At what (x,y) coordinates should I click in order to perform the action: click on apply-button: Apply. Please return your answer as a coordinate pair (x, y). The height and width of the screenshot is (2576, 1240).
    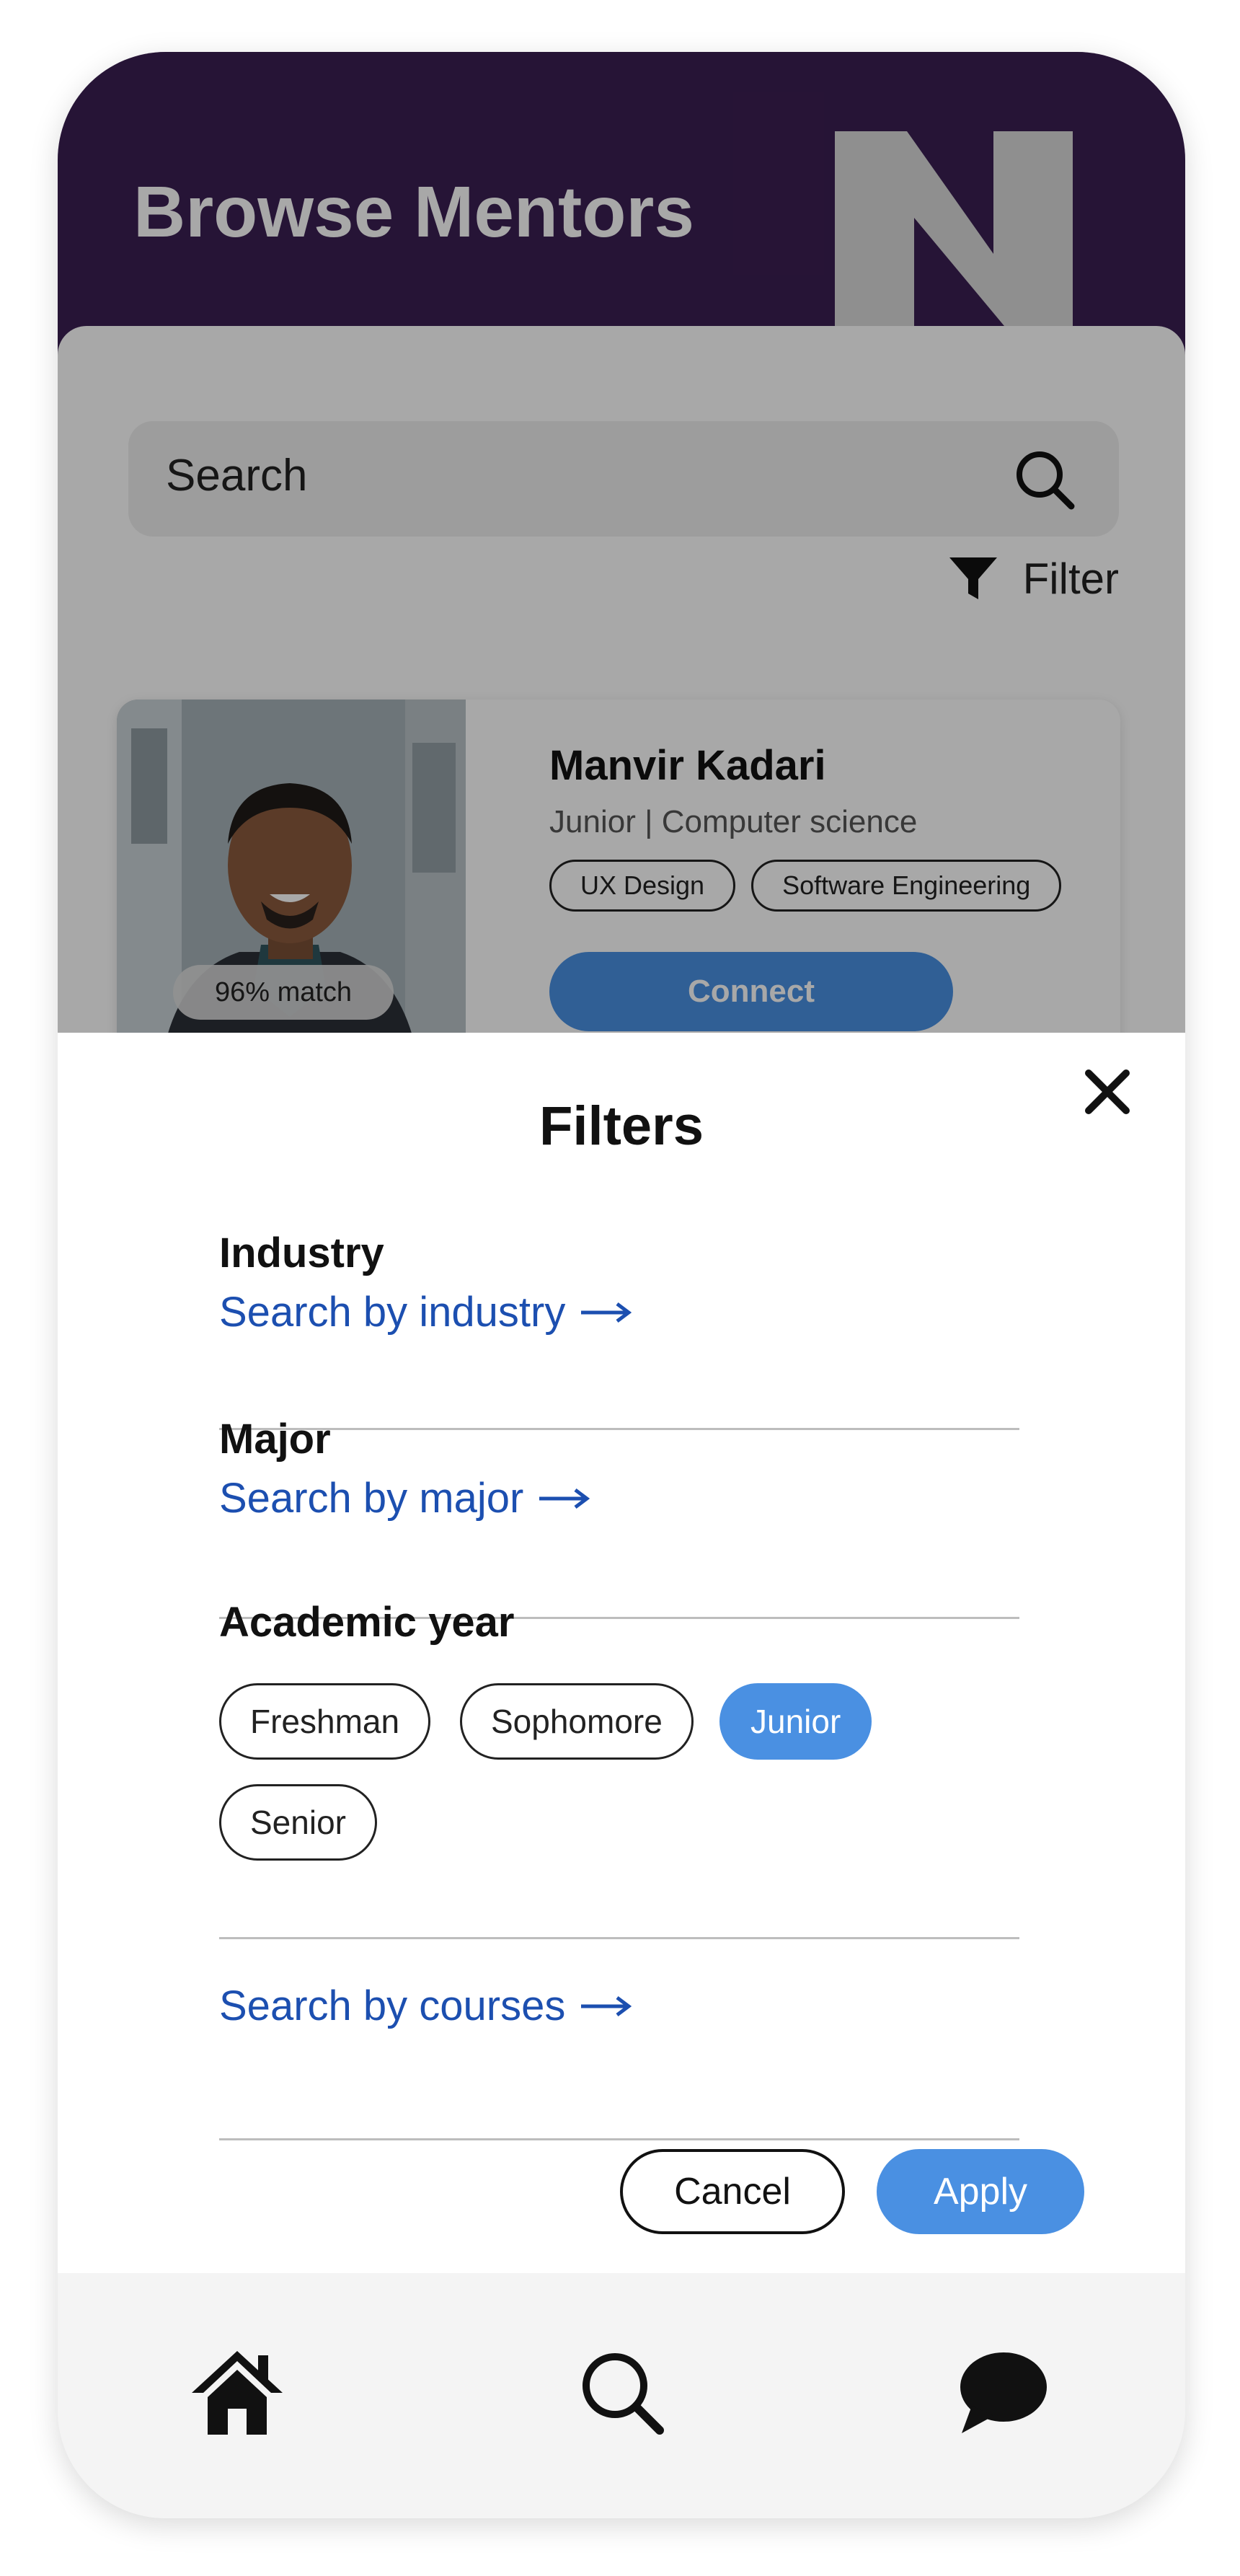
    Looking at the image, I should click on (981, 2191).